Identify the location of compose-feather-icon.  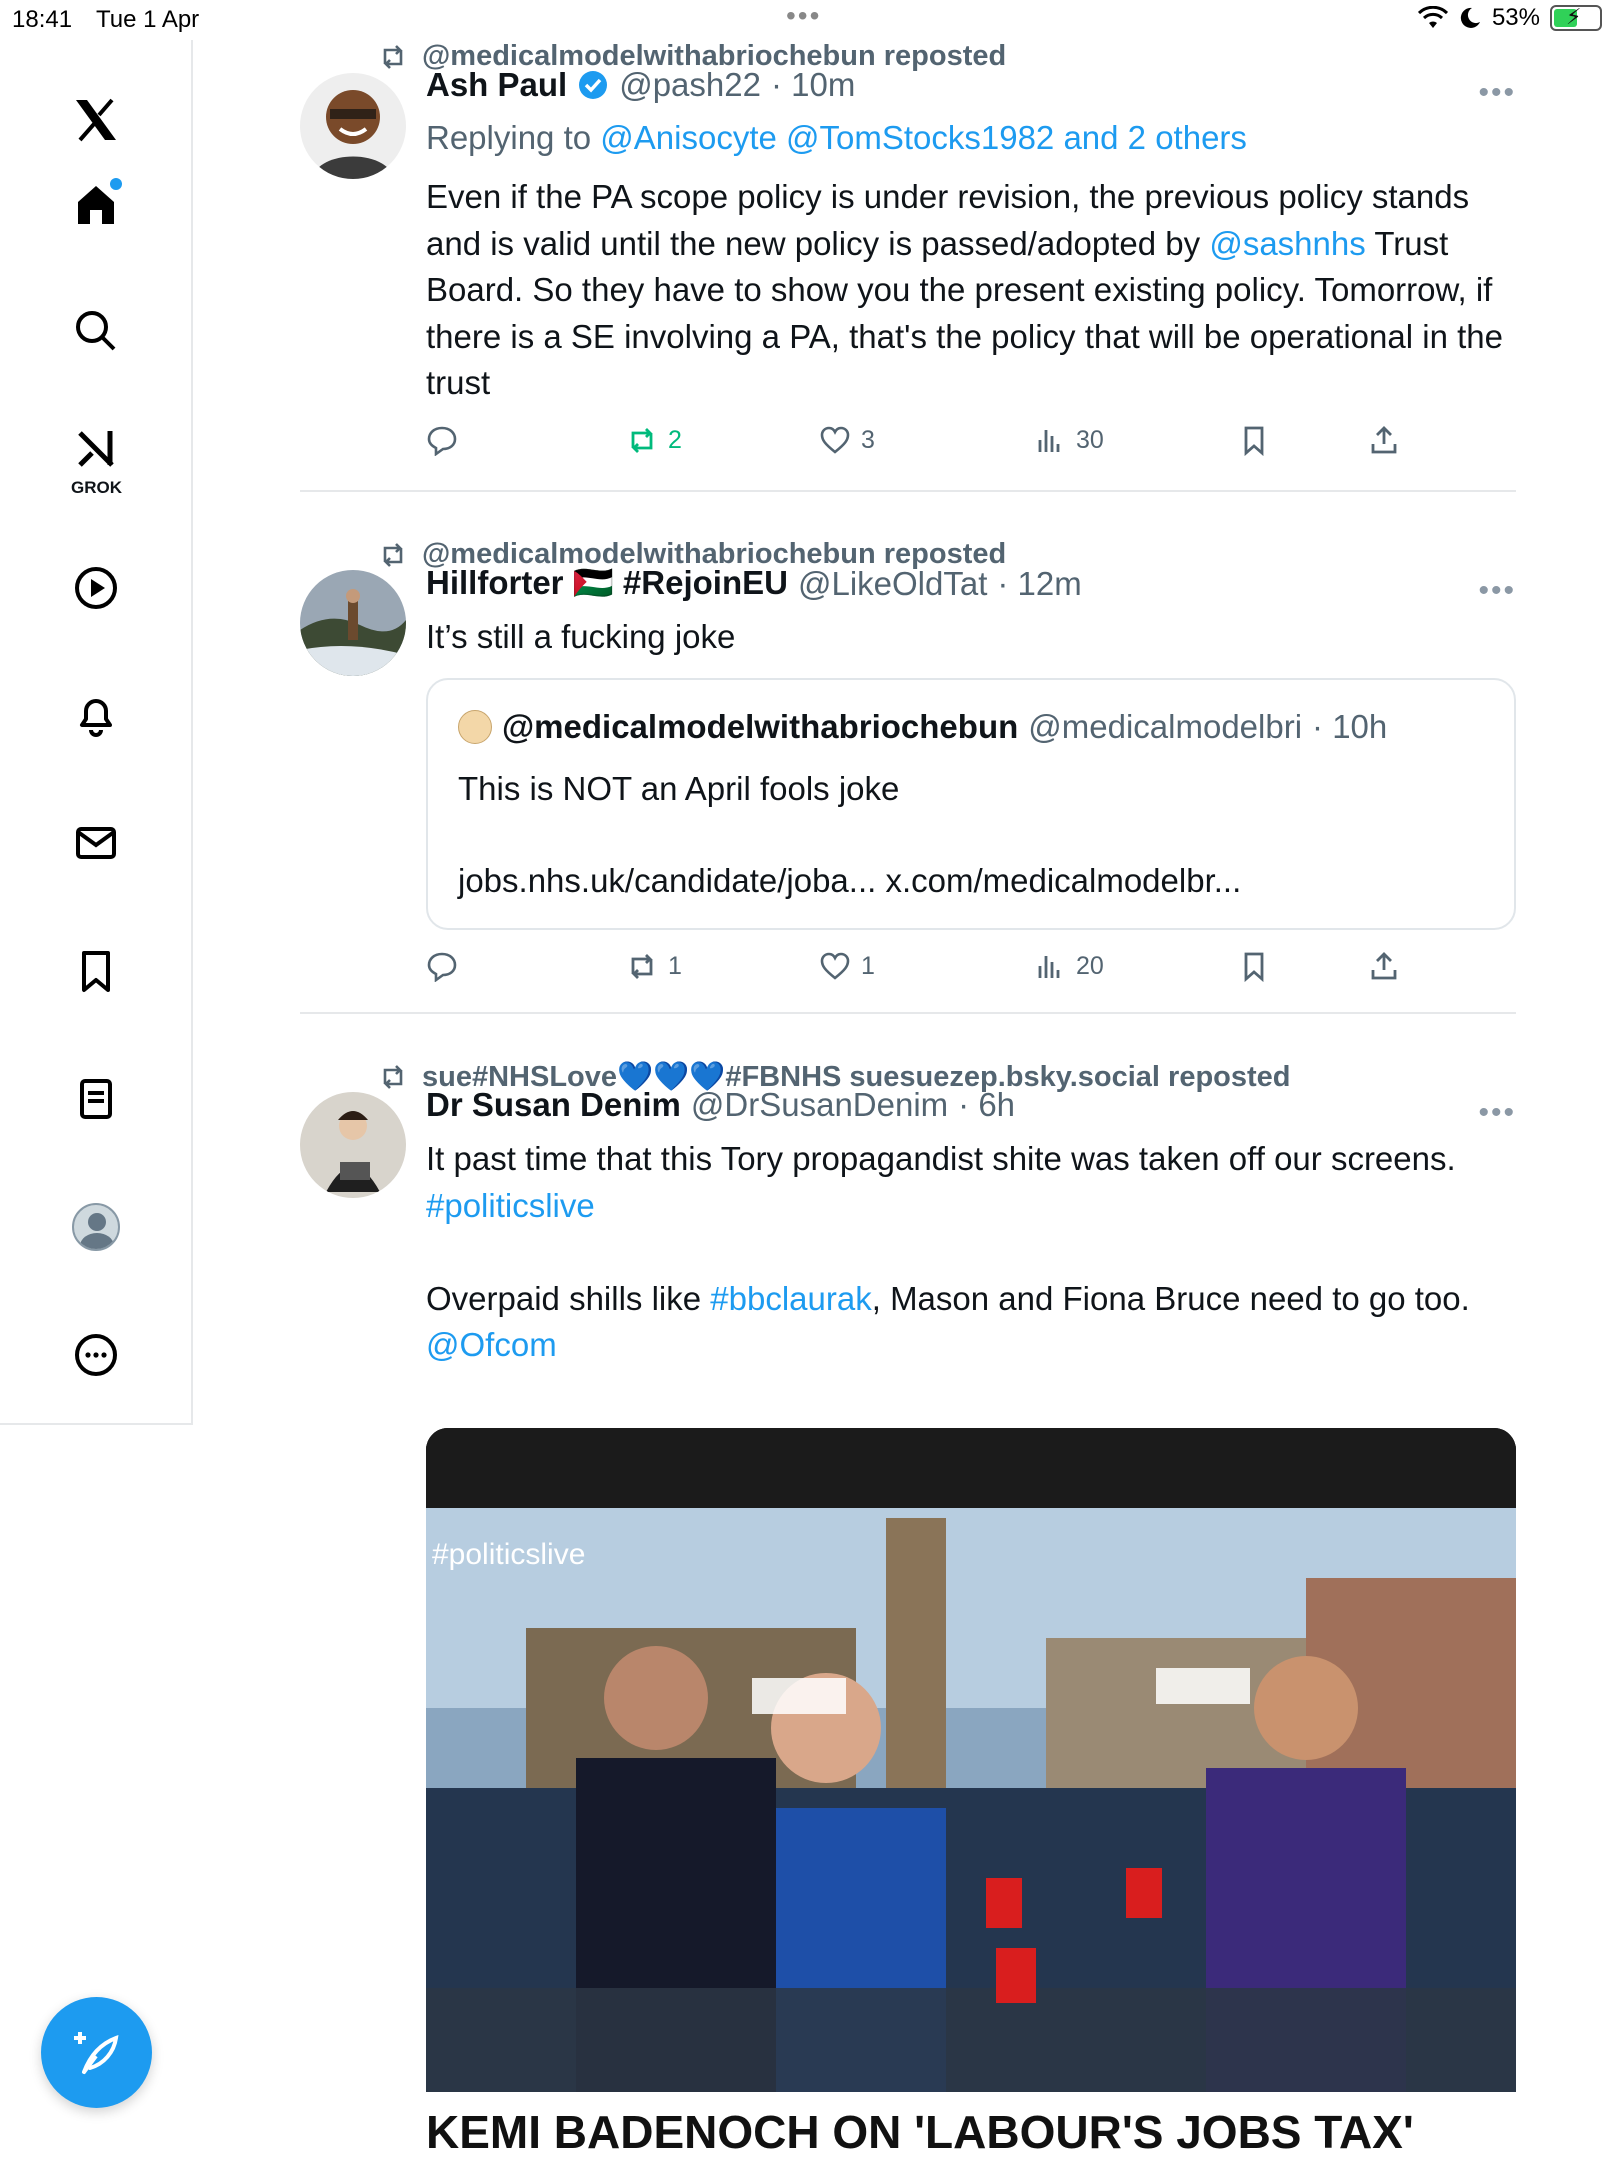
(95, 2052).